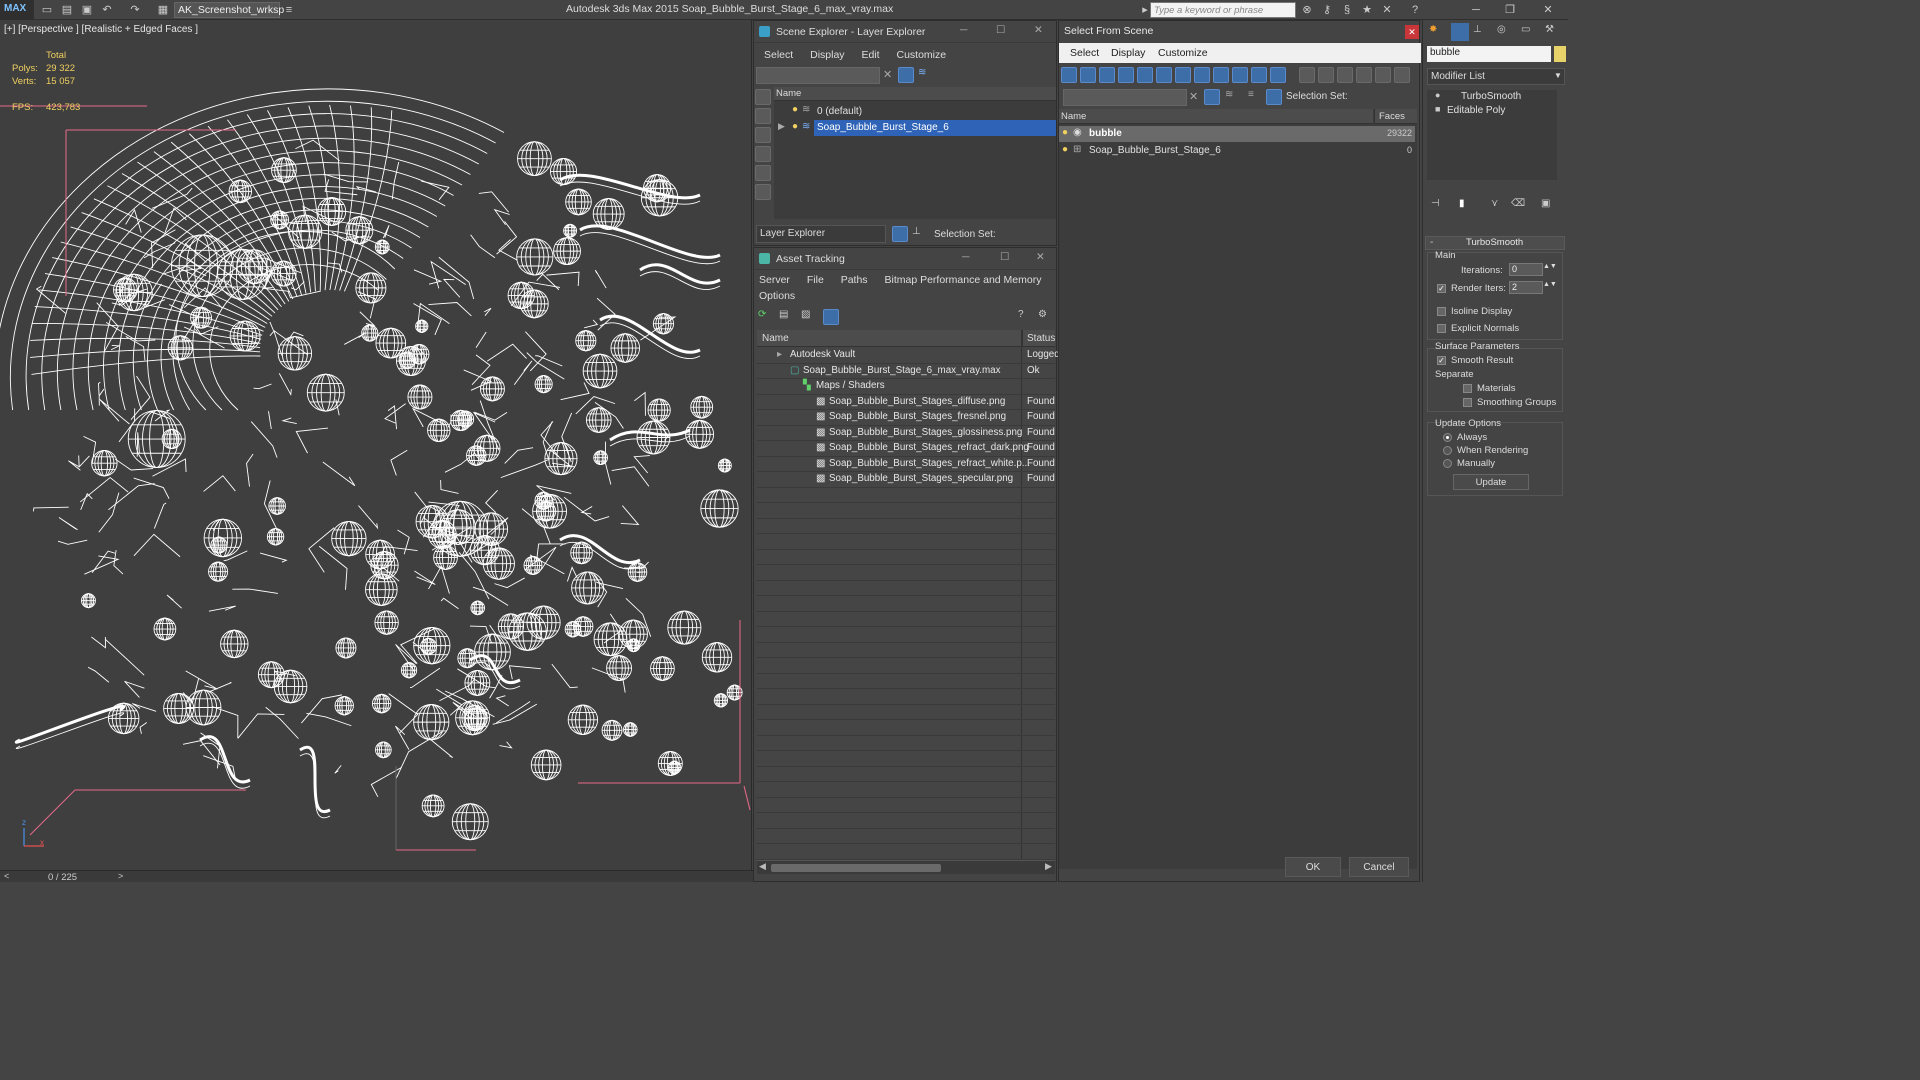  Describe the element at coordinates (906, 338) in the screenshot. I see `asset-col-name: Name` at that location.